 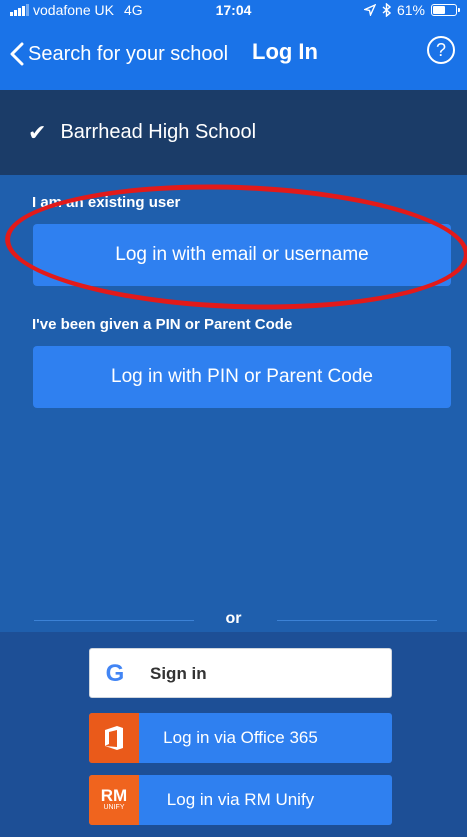 What do you see at coordinates (37, 132) in the screenshot?
I see `checkmark-icon: ✔` at bounding box center [37, 132].